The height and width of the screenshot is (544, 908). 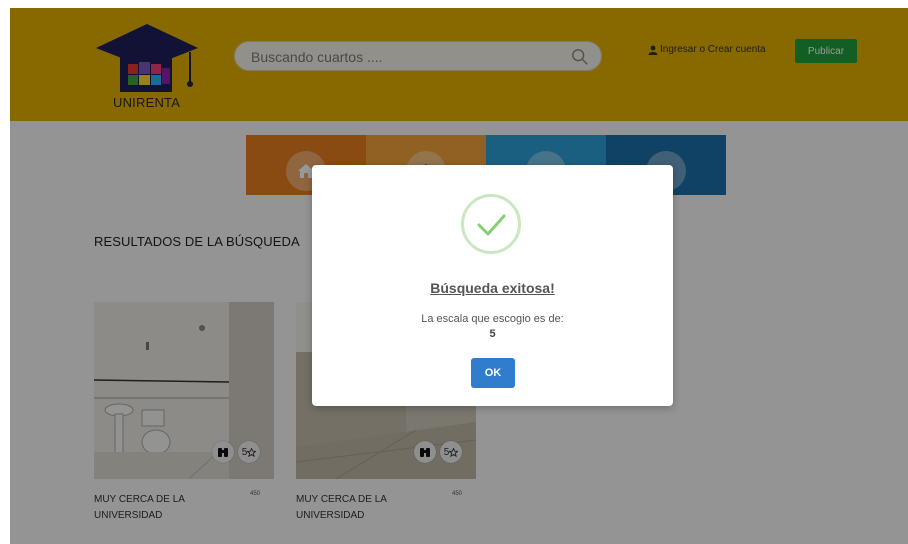 I want to click on ok-button: OK, so click(x=493, y=373).